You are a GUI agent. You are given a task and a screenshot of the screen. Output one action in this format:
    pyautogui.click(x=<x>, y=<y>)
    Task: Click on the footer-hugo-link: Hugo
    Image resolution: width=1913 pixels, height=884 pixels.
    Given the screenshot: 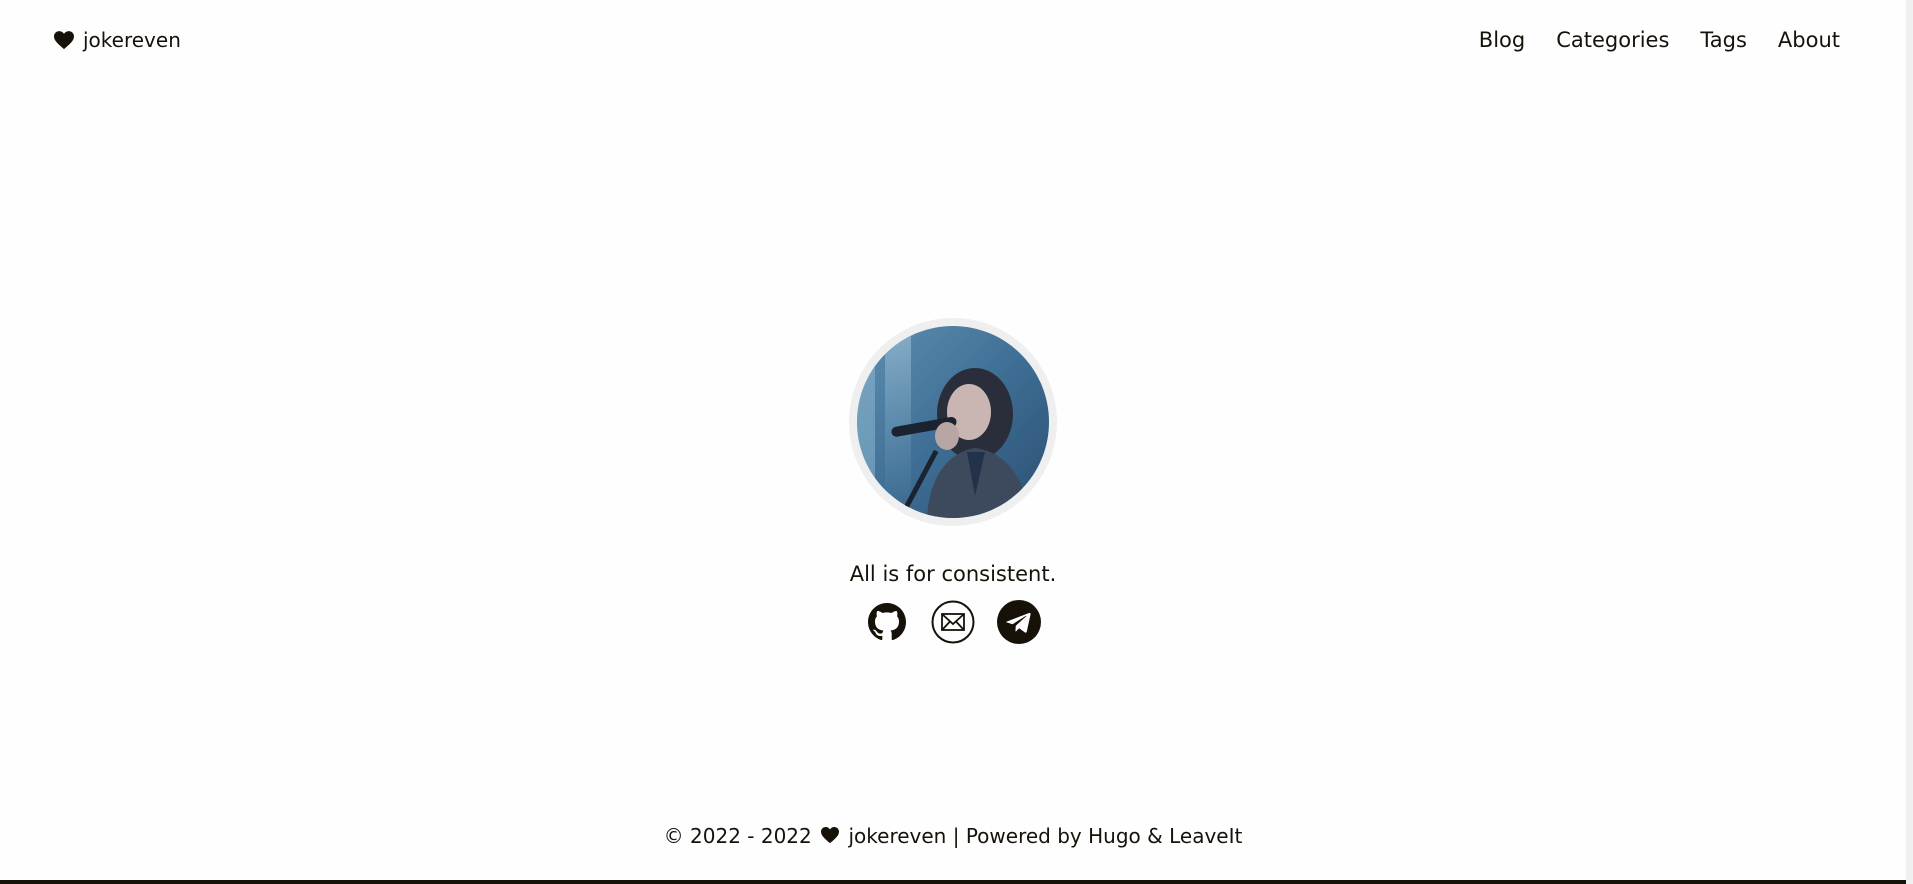 What is the action you would take?
    pyautogui.click(x=1114, y=836)
    